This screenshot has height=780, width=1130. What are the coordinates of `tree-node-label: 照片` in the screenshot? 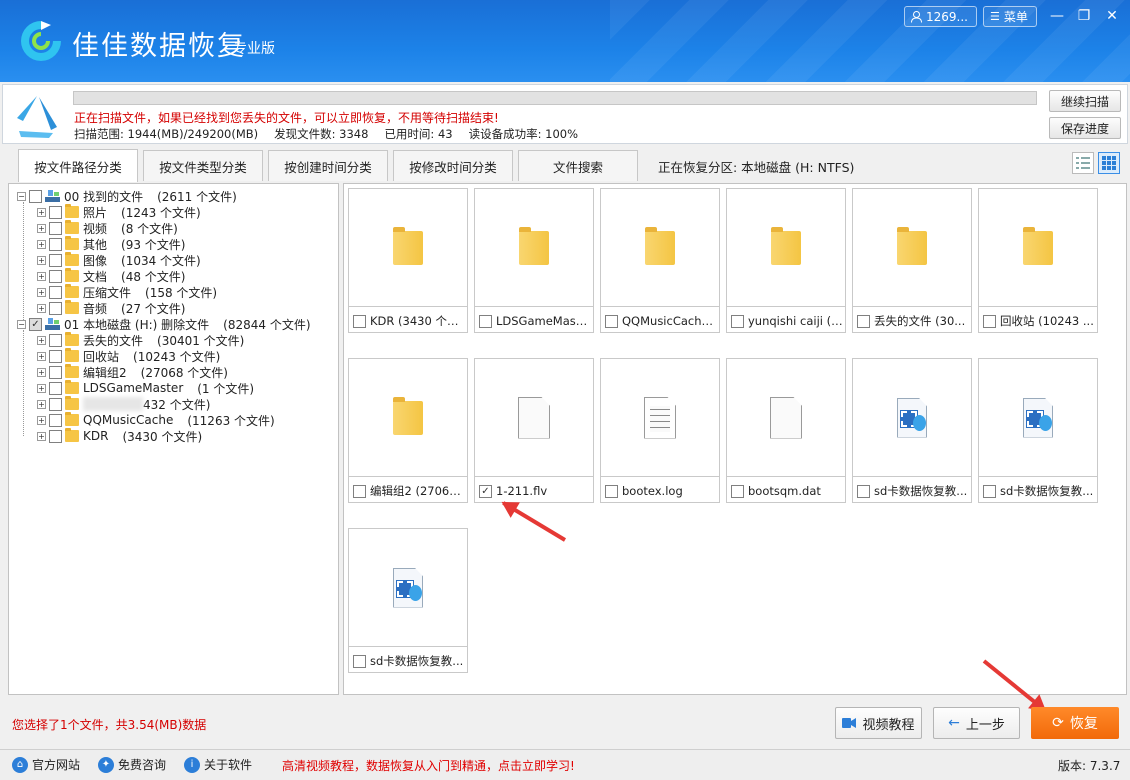 It's located at (95, 212).